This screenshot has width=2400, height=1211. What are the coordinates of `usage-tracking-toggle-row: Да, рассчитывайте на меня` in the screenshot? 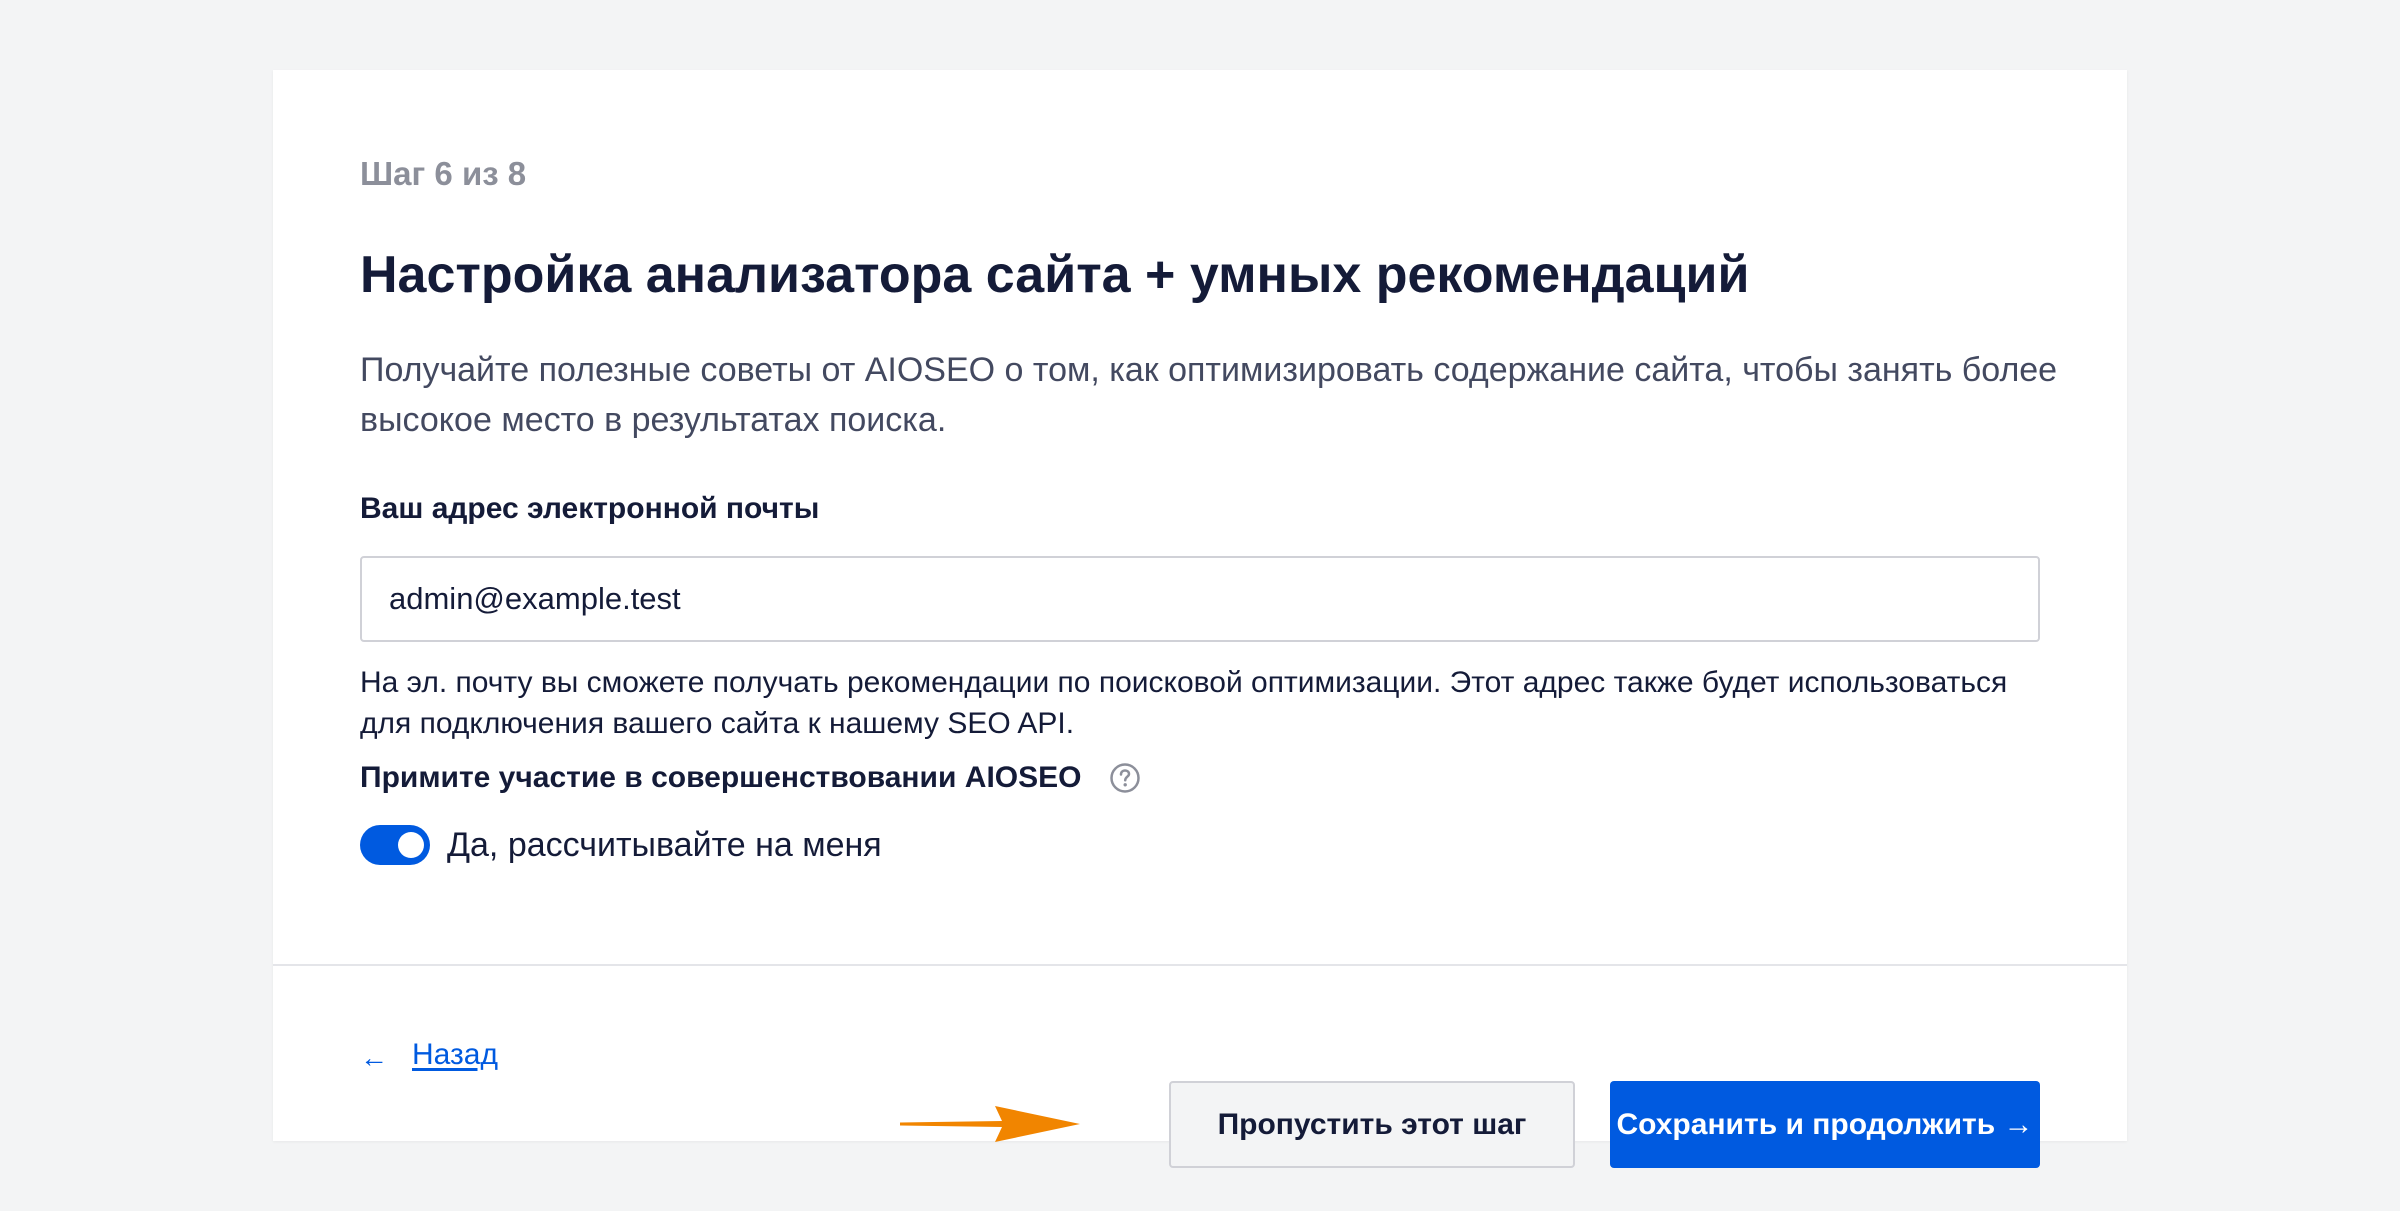 It's located at (621, 845).